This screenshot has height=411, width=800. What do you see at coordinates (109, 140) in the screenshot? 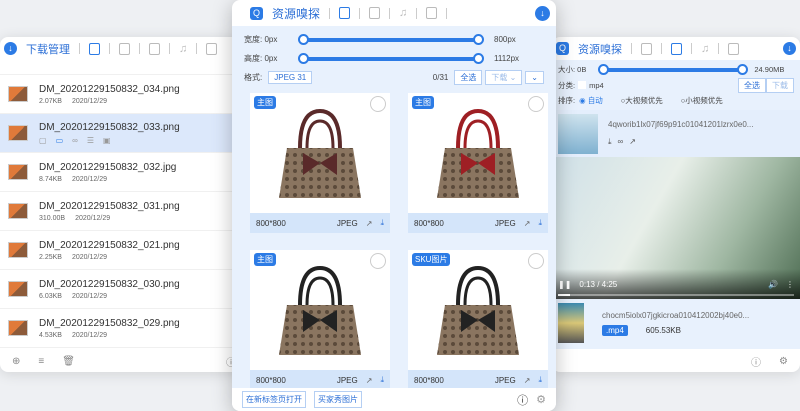
I see `file-actions: ▢ ▭ ∞ ☰ ▣` at bounding box center [109, 140].